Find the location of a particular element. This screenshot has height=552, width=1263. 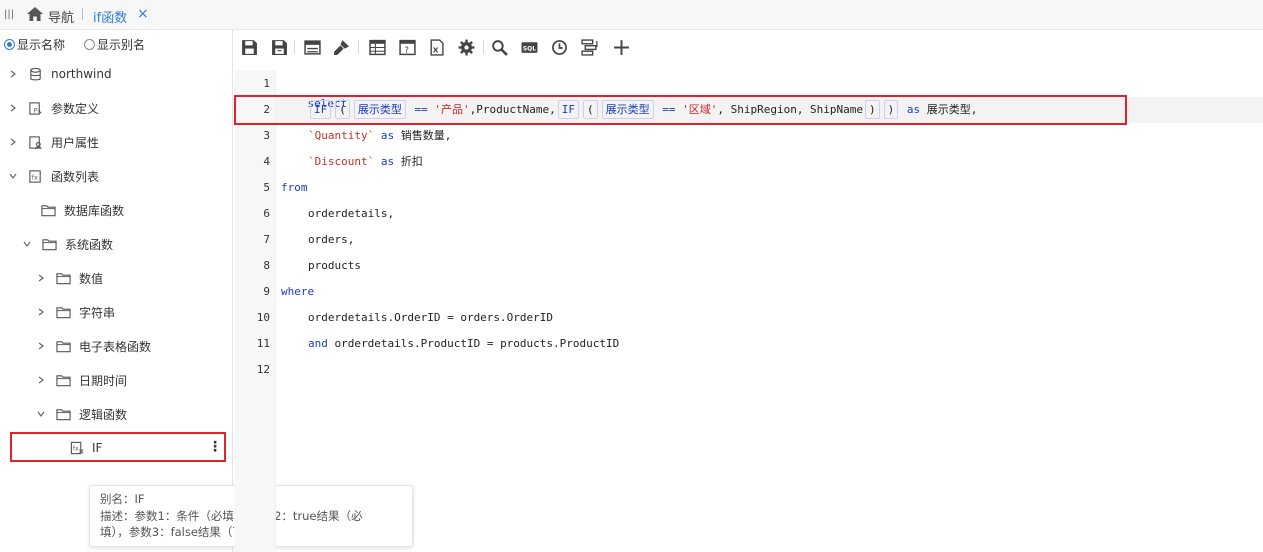

line-number: 11 is located at coordinates (263, 343).